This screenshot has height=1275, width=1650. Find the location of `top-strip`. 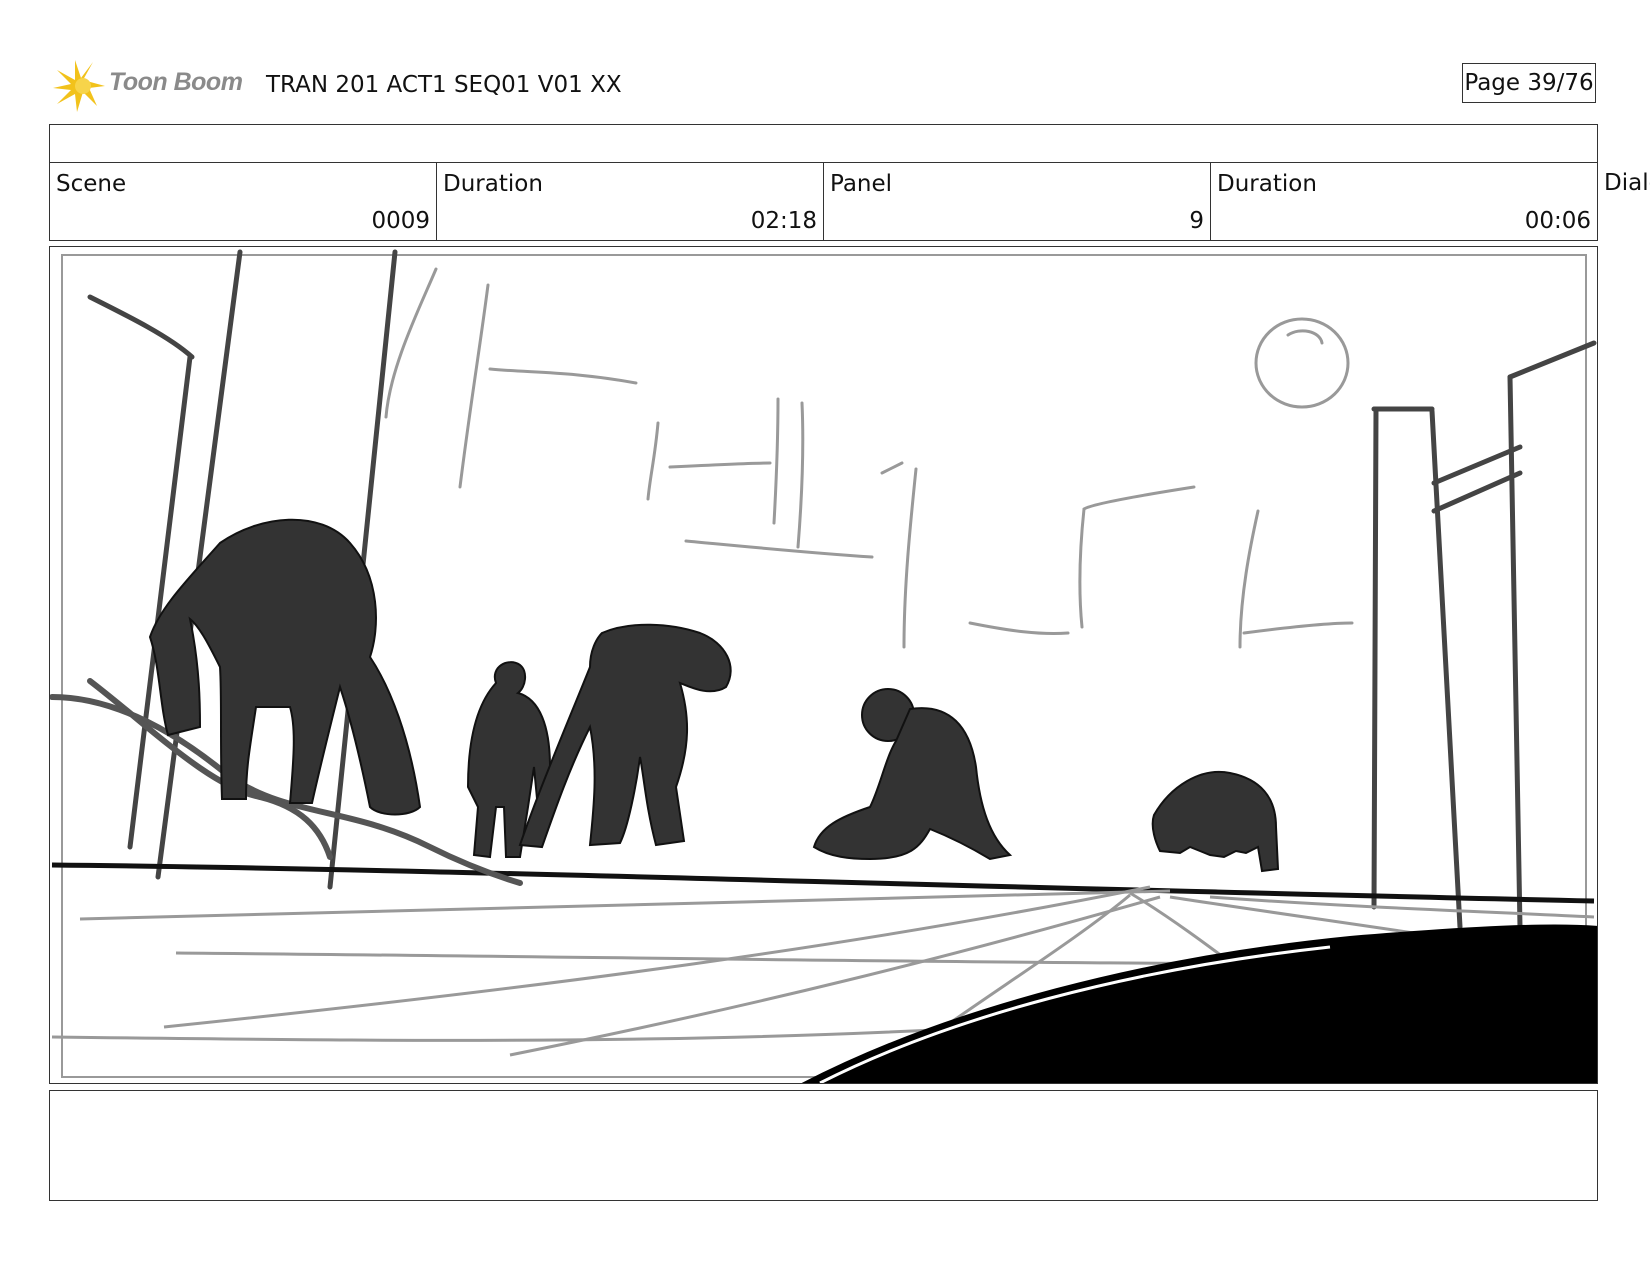

top-strip is located at coordinates (823, 143).